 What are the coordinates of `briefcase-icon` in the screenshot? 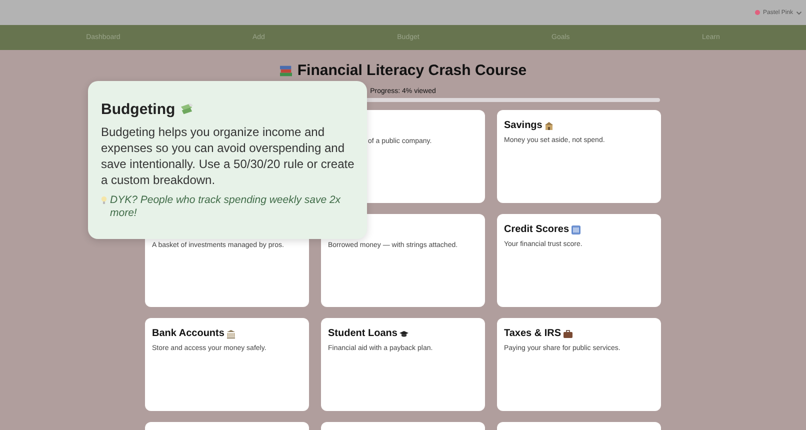 It's located at (568, 333).